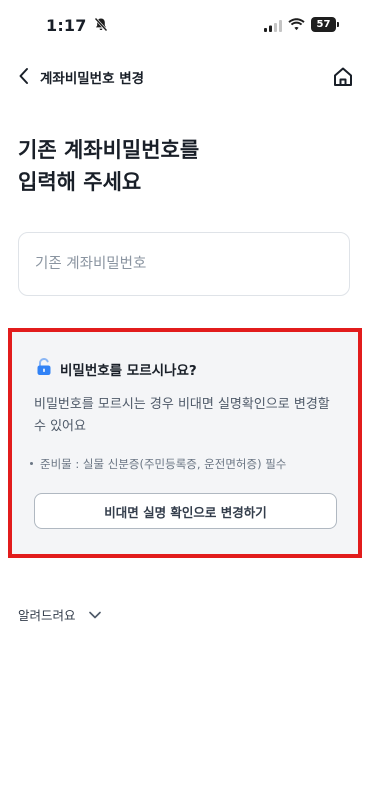 This screenshot has width=370, height=800. I want to click on back-button, so click(25, 76).